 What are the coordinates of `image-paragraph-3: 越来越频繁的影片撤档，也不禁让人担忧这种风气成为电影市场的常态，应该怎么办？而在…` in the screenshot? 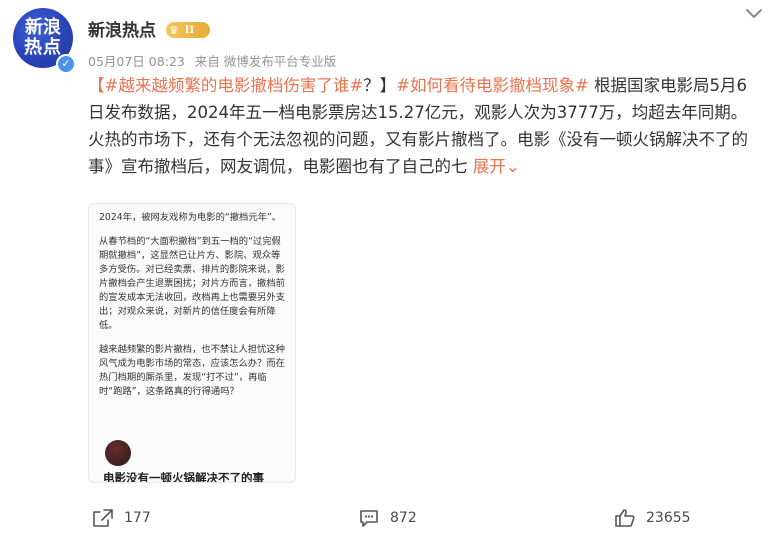 It's located at (192, 370).